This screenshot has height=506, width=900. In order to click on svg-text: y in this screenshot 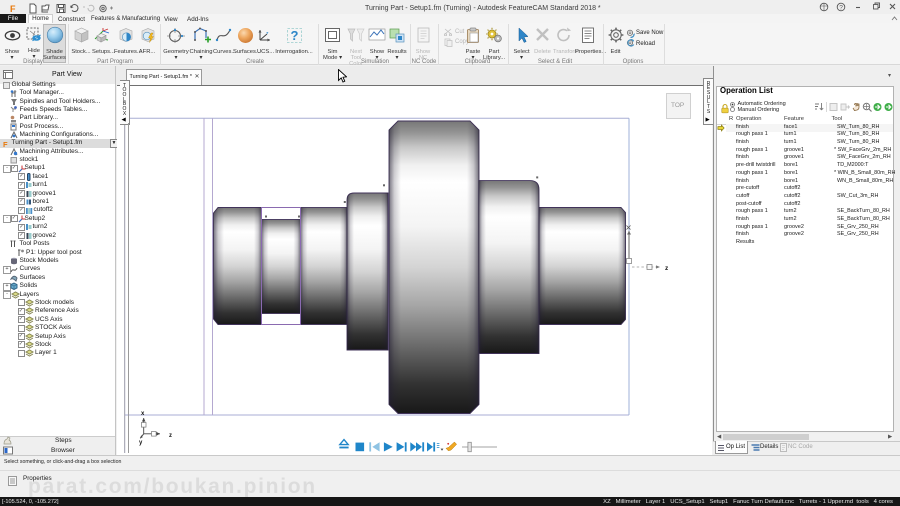, I will do `click(141, 443)`.